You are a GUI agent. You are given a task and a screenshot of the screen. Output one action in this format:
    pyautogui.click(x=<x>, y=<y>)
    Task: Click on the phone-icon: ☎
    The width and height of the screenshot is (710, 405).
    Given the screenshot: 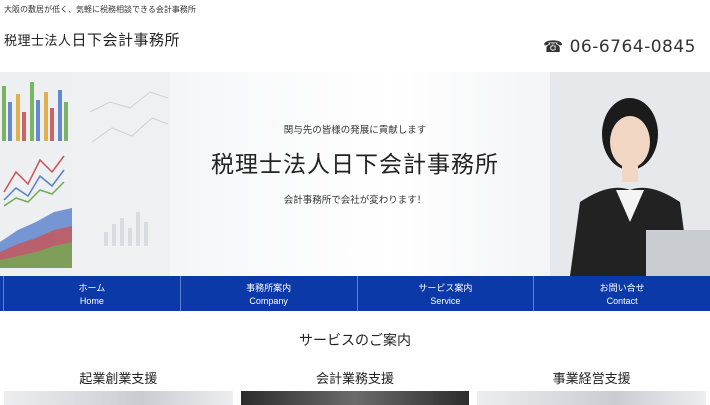 What is the action you would take?
    pyautogui.click(x=553, y=46)
    